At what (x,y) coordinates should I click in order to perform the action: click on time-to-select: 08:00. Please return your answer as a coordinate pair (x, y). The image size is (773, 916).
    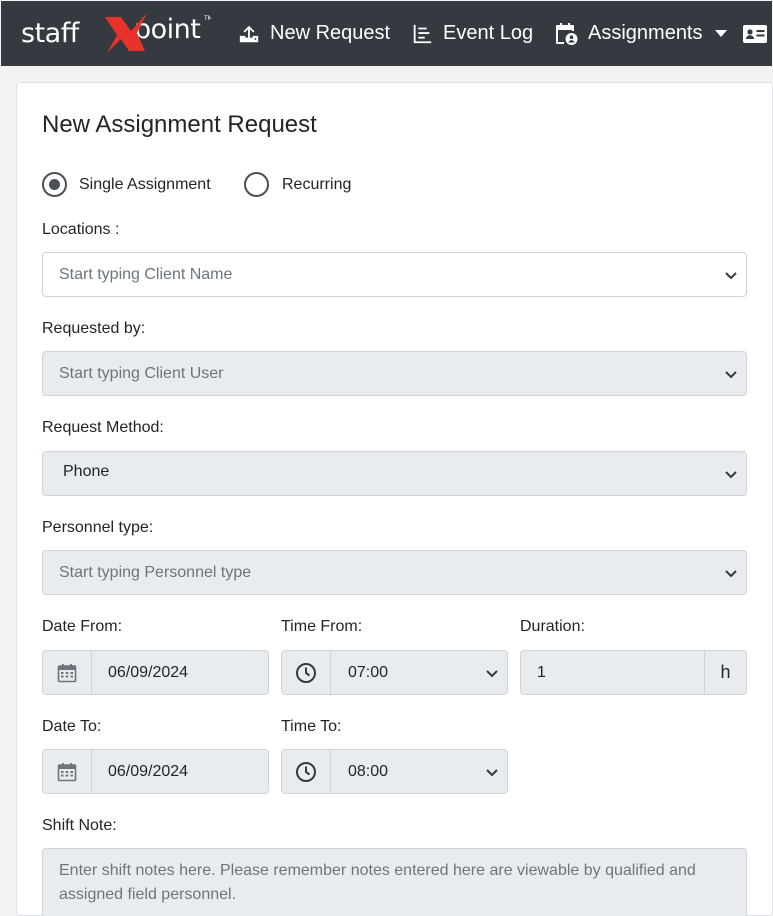
    Looking at the image, I should click on (394, 771).